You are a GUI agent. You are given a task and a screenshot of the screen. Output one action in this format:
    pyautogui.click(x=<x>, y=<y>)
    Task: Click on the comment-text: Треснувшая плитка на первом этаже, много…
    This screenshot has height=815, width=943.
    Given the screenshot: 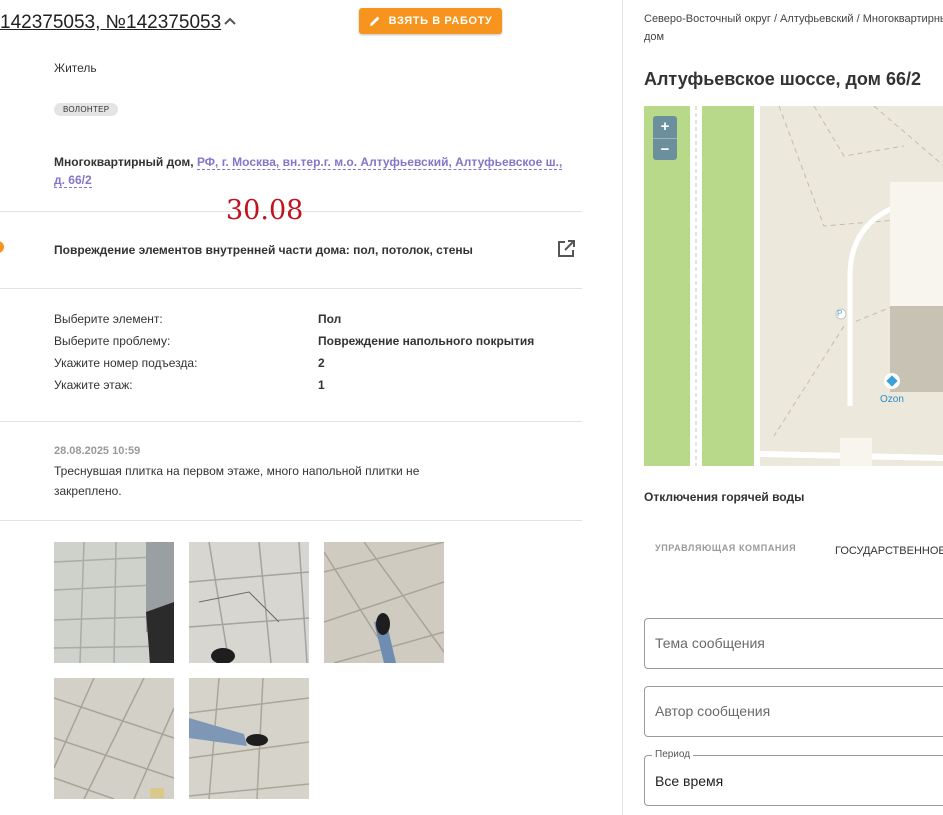 What is the action you would take?
    pyautogui.click(x=237, y=481)
    